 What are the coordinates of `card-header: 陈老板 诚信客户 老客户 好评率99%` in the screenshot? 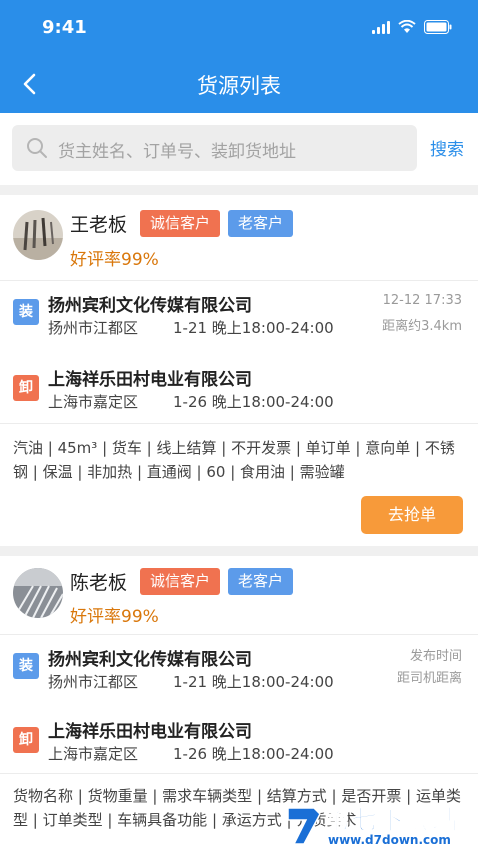 It's located at (239, 595).